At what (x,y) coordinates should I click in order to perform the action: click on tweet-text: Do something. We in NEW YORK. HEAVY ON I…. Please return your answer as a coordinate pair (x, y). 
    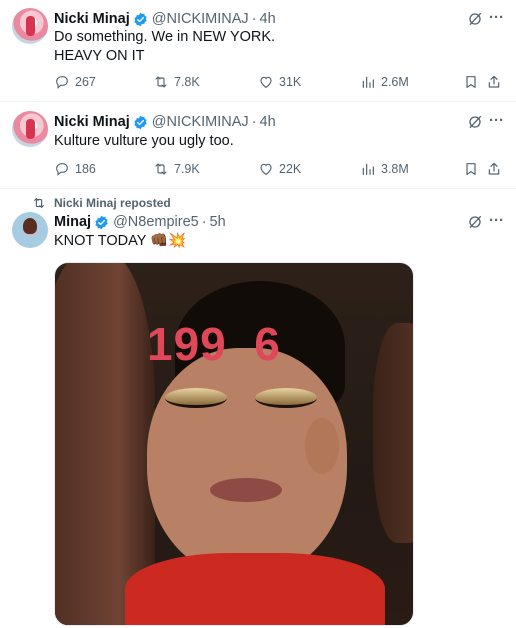
    Looking at the image, I should click on (164, 47).